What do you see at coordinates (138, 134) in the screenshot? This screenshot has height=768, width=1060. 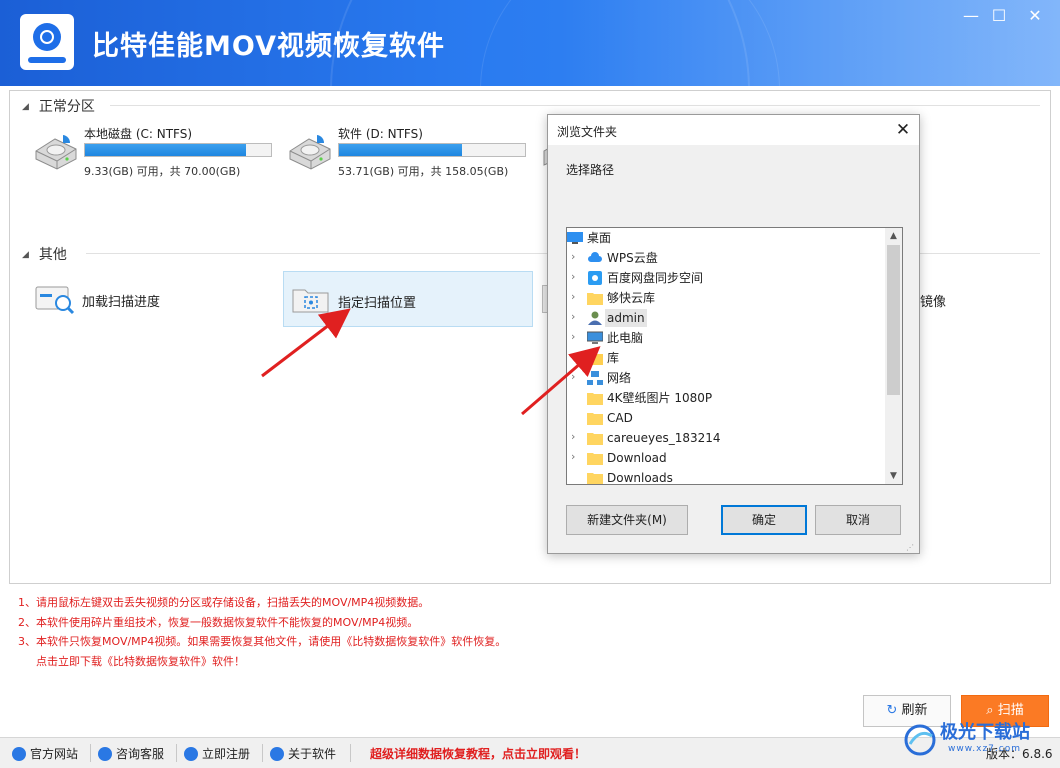 I see `drive-name: 本地磁盘 (C: NTFS)` at bounding box center [138, 134].